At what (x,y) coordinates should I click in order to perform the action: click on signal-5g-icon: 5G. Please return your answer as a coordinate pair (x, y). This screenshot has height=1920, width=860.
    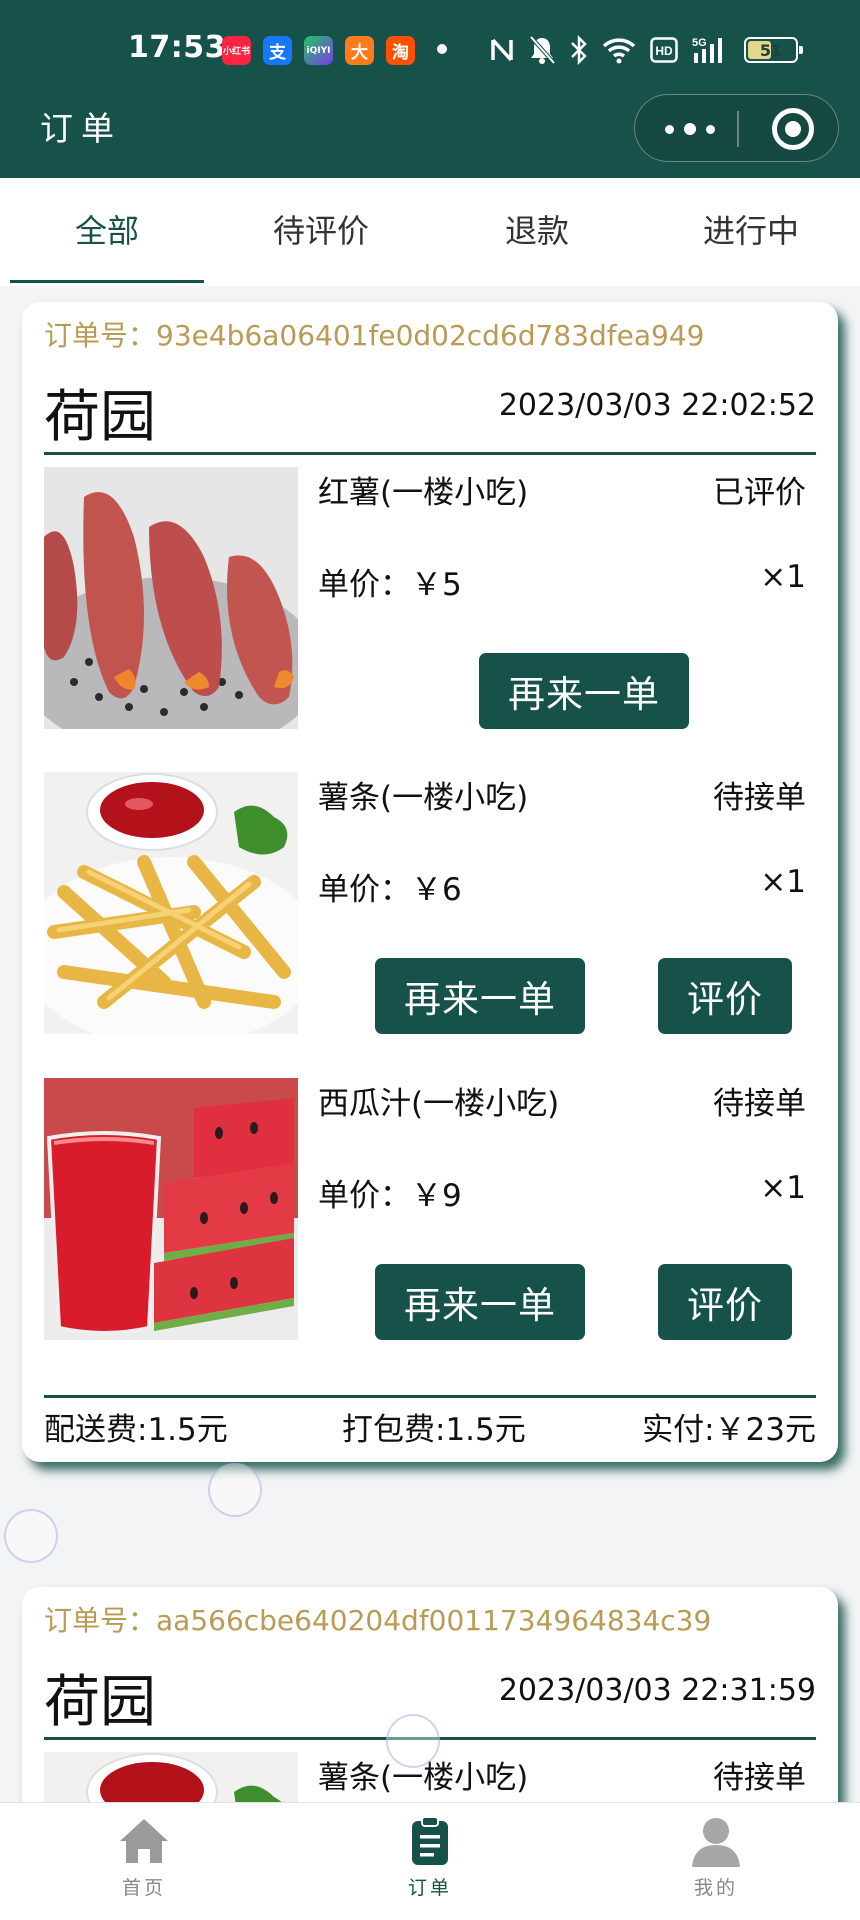
    Looking at the image, I should click on (707, 50).